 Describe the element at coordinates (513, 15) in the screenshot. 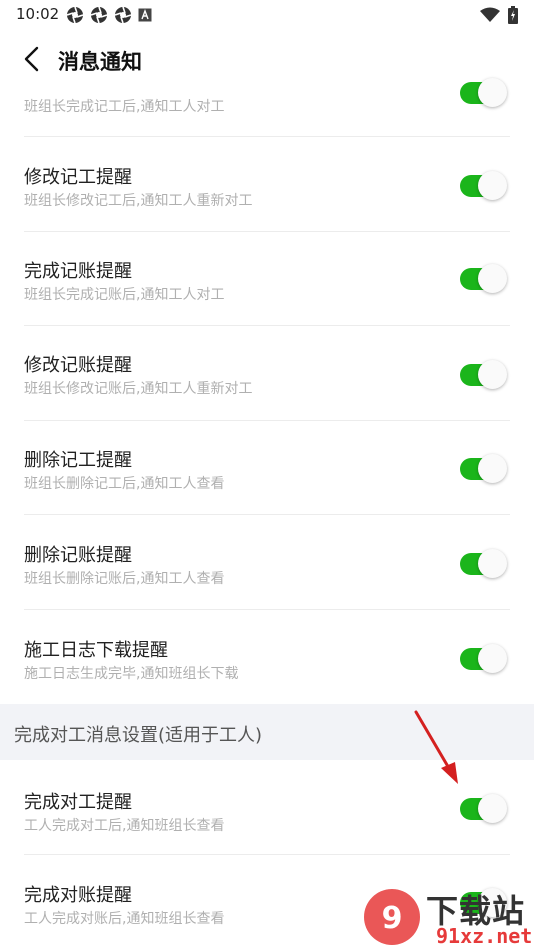

I see `battery-icon` at that location.